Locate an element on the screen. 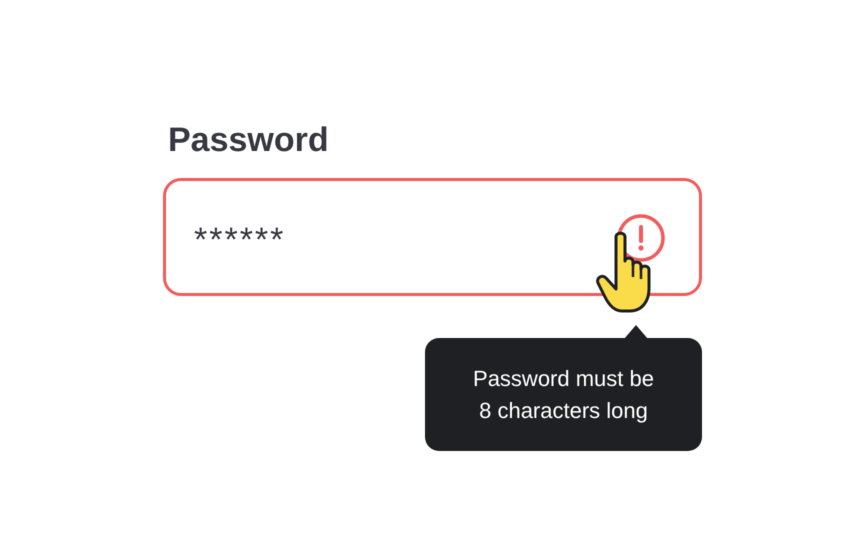 The image size is (864, 540). password-field: ****** is located at coordinates (432, 237).